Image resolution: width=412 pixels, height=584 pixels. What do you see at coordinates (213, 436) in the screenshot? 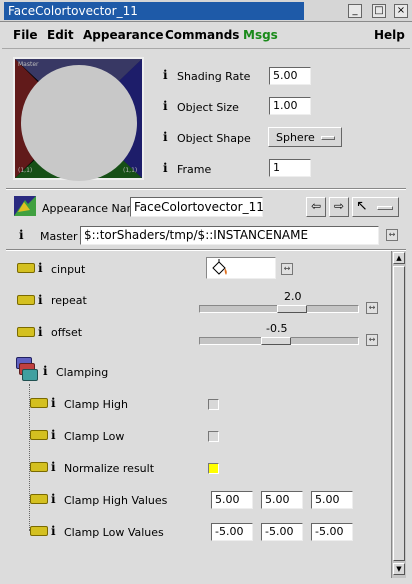
I see `clamp-low-checkbox` at bounding box center [213, 436].